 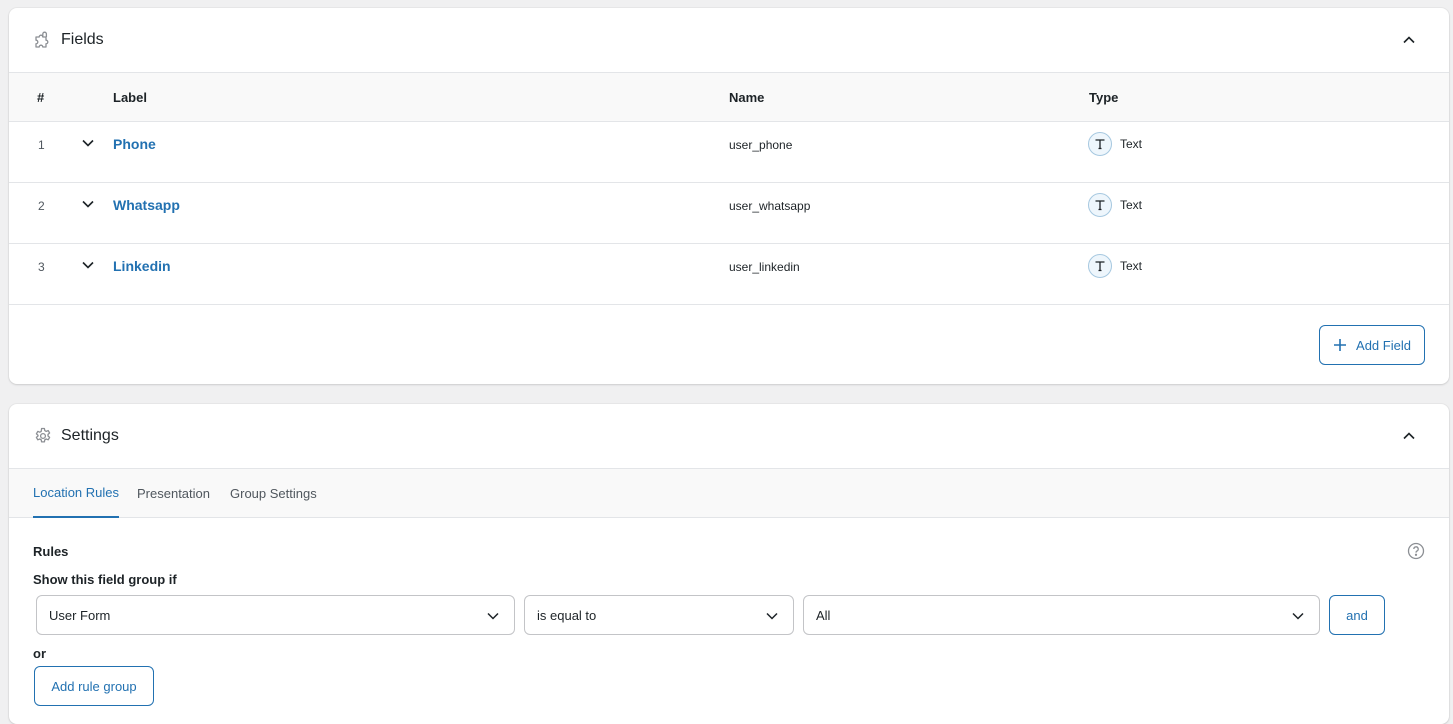 What do you see at coordinates (39, 653) in the screenshot?
I see `or-label: or` at bounding box center [39, 653].